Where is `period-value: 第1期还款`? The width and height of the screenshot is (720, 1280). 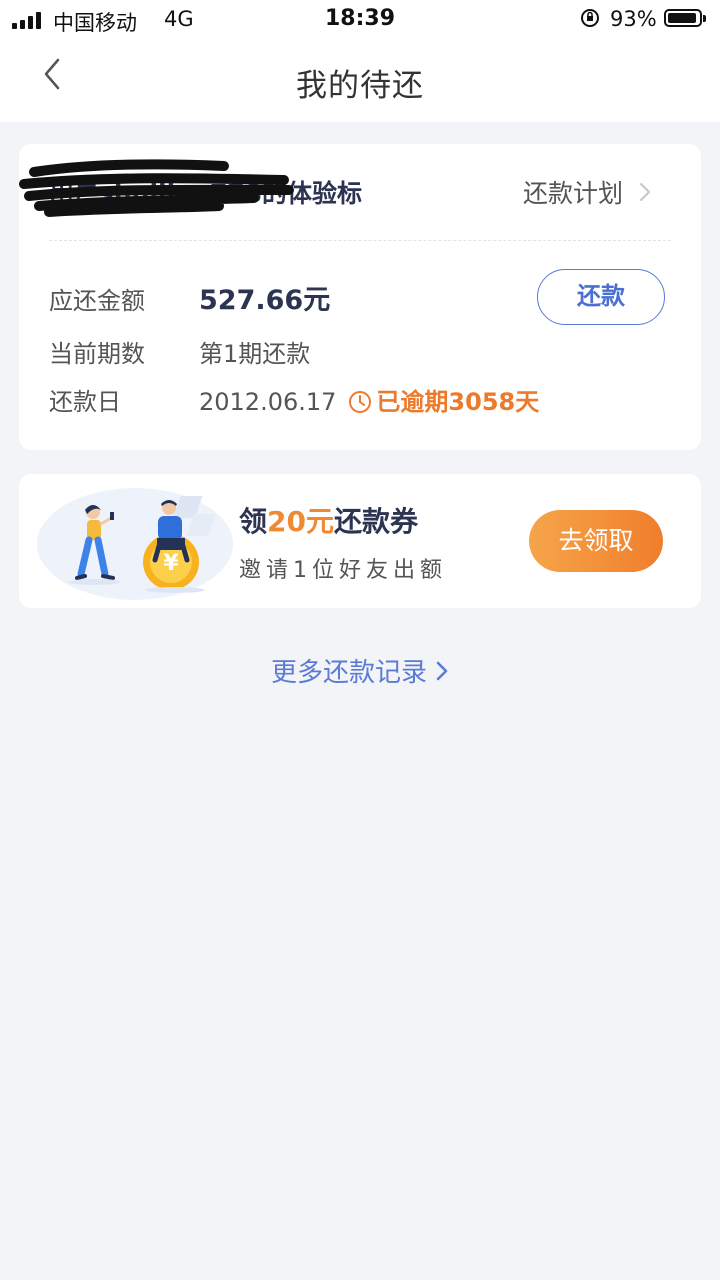
period-value: 第1期还款 is located at coordinates (255, 354).